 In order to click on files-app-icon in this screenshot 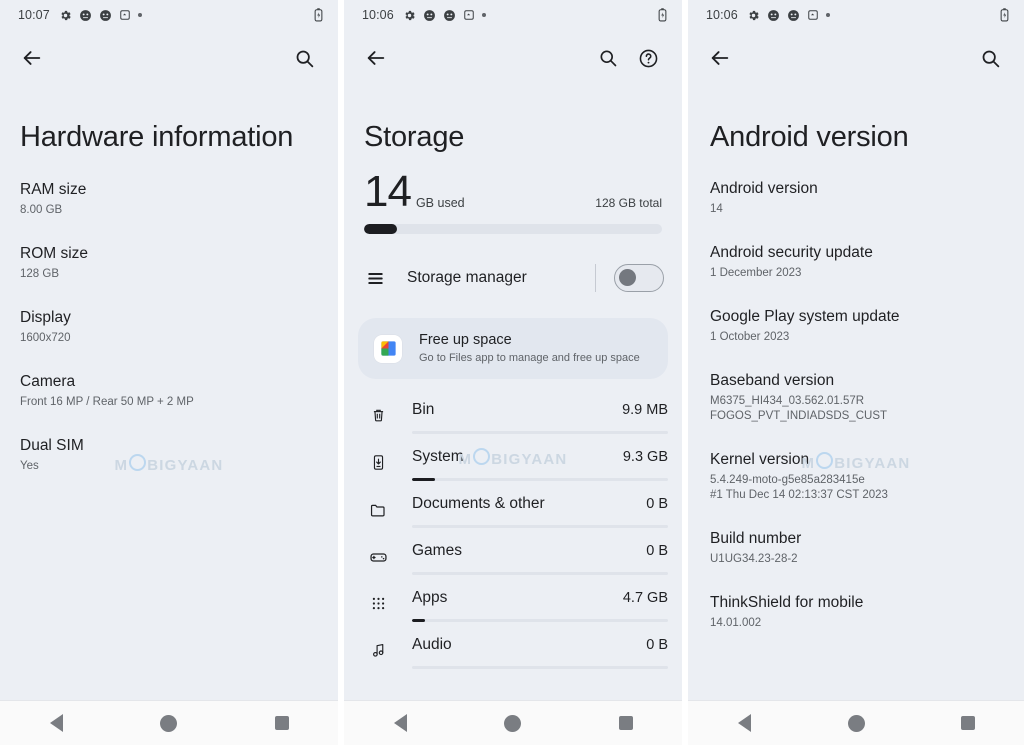, I will do `click(388, 348)`.